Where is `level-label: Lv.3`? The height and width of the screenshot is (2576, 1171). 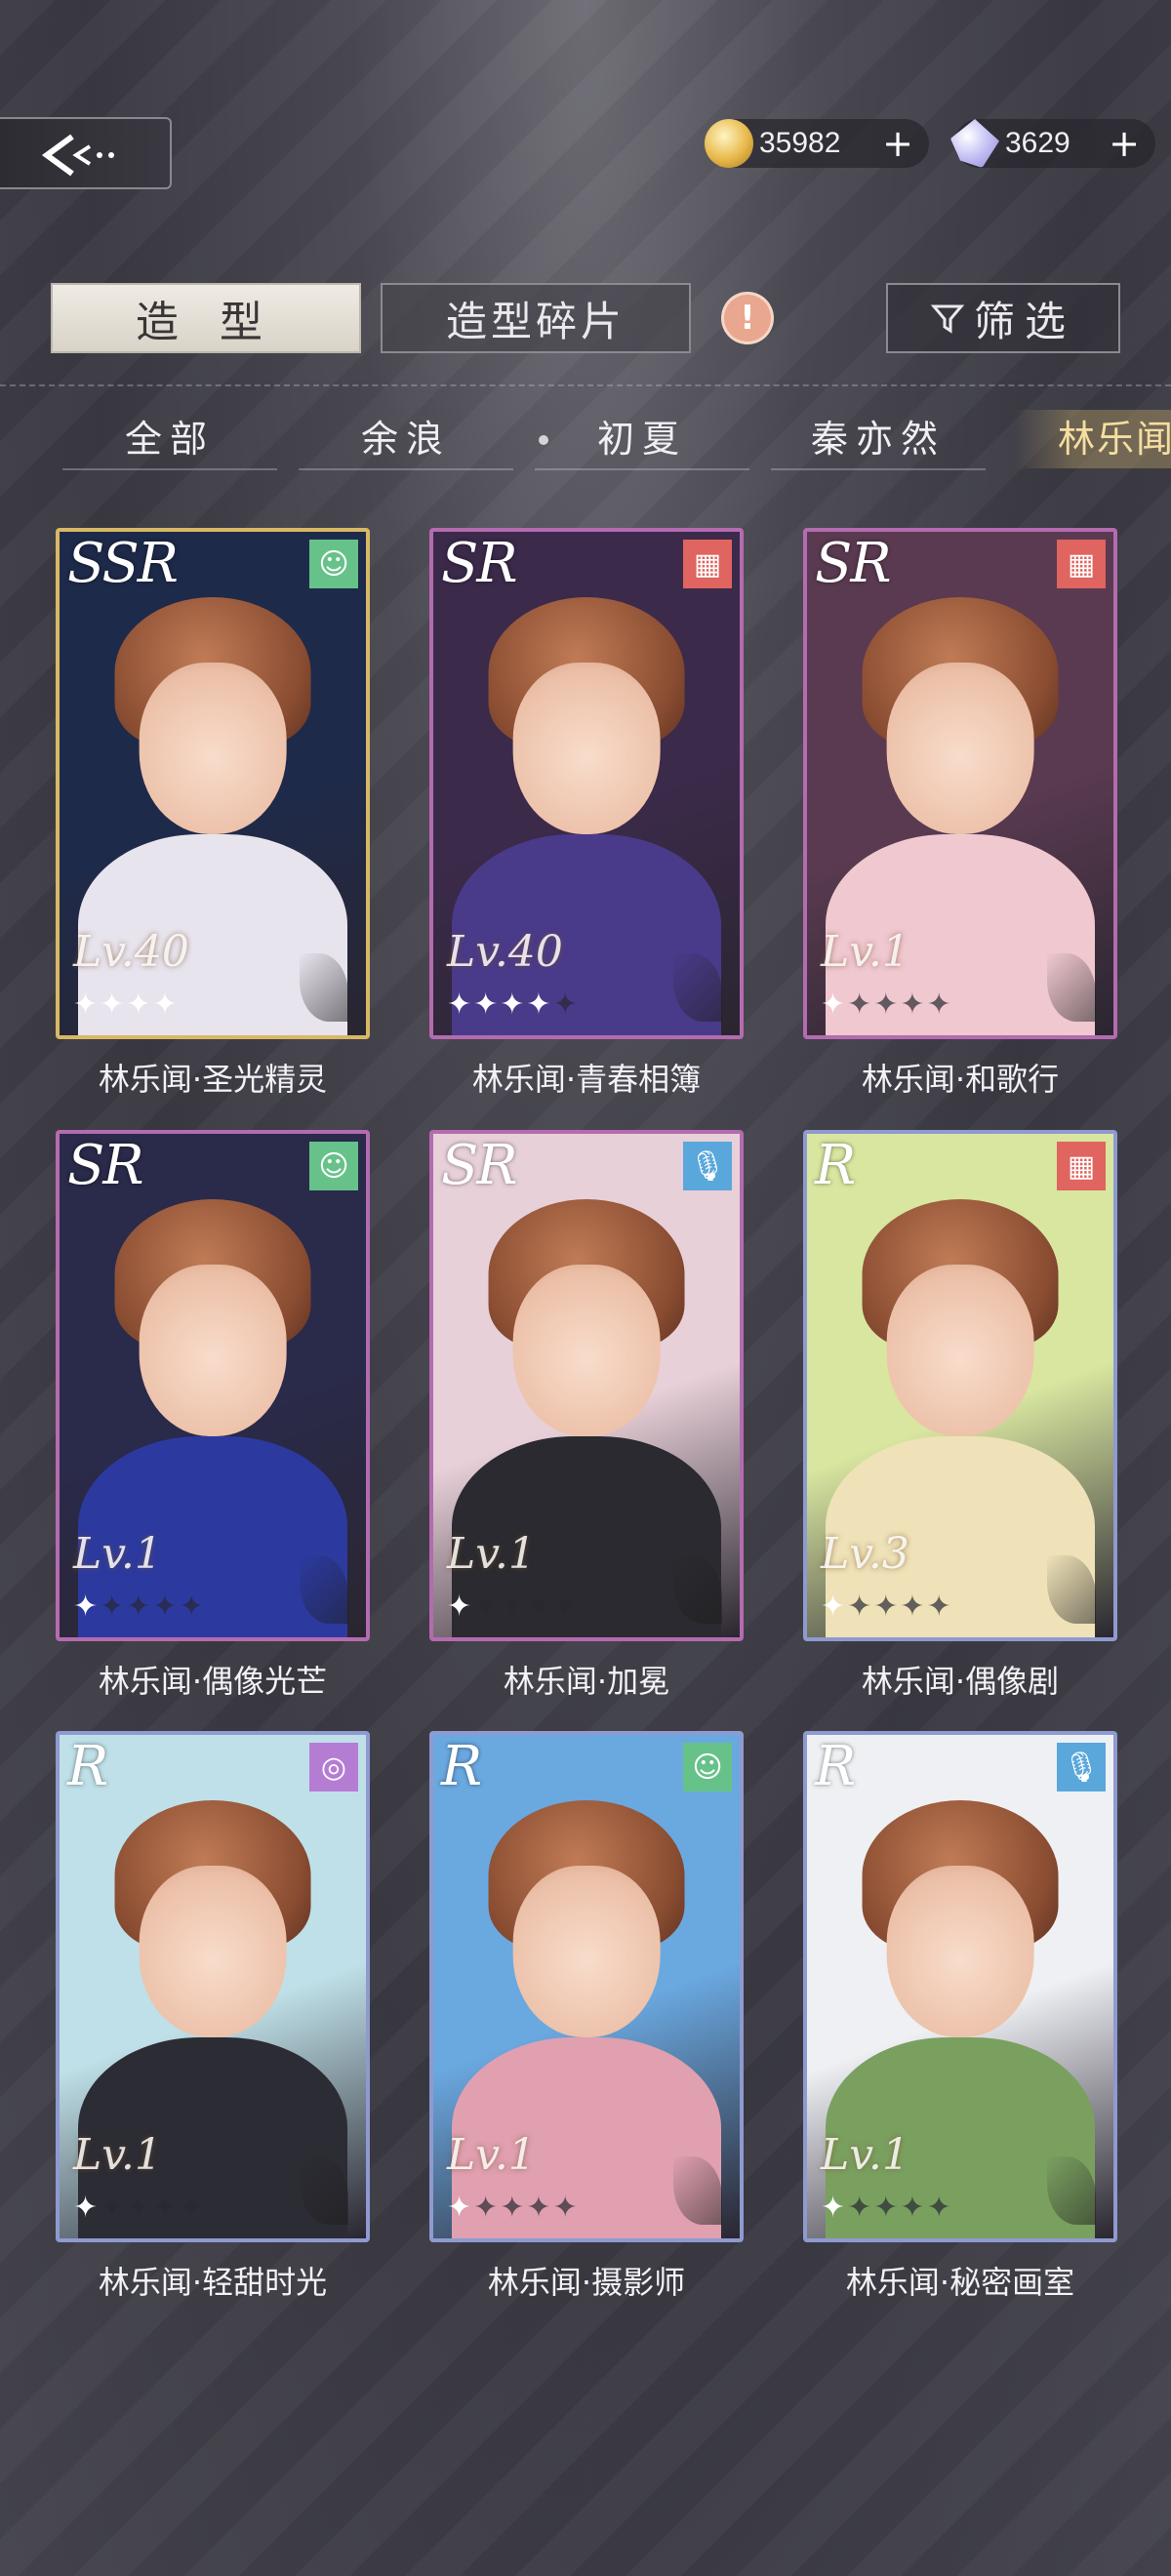 level-label: Lv.3 is located at coordinates (865, 1554).